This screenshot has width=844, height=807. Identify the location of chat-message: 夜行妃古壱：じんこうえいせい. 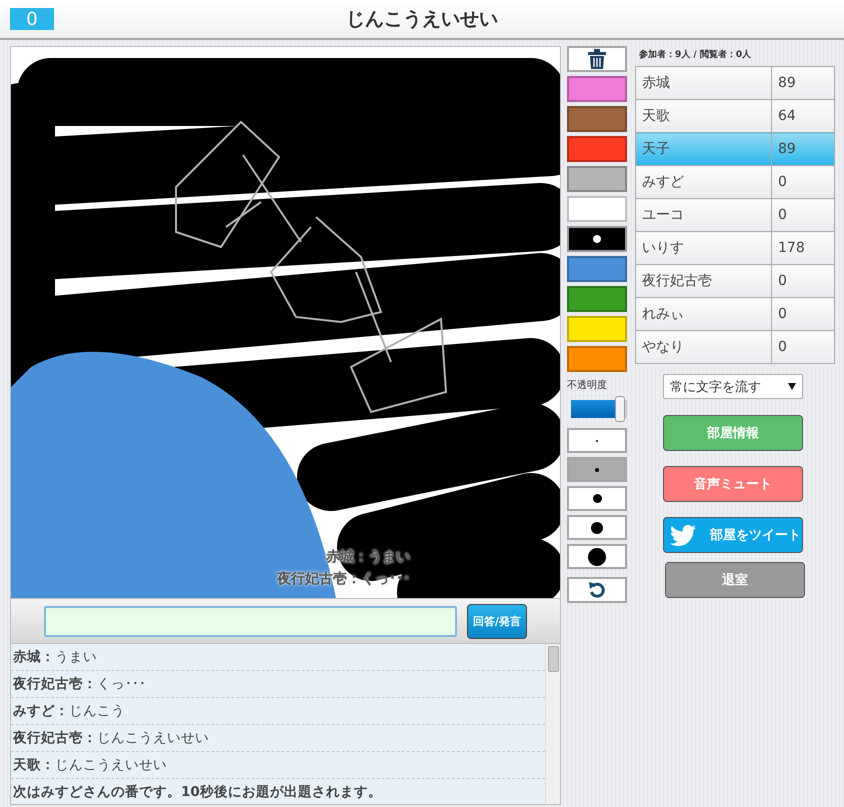
(111, 738).